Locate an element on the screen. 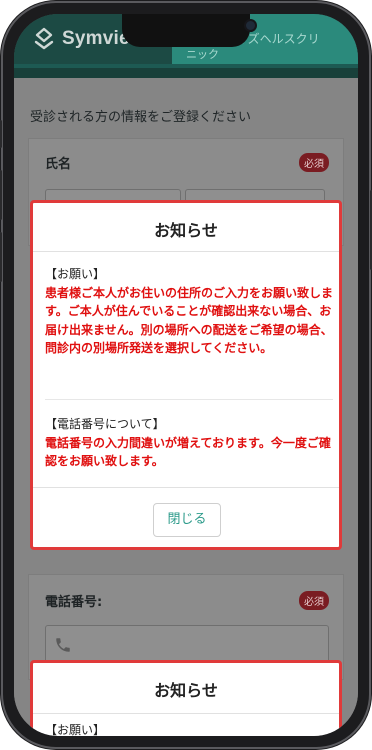 The height and width of the screenshot is (750, 372). mute-switch is located at coordinates (1, 134).